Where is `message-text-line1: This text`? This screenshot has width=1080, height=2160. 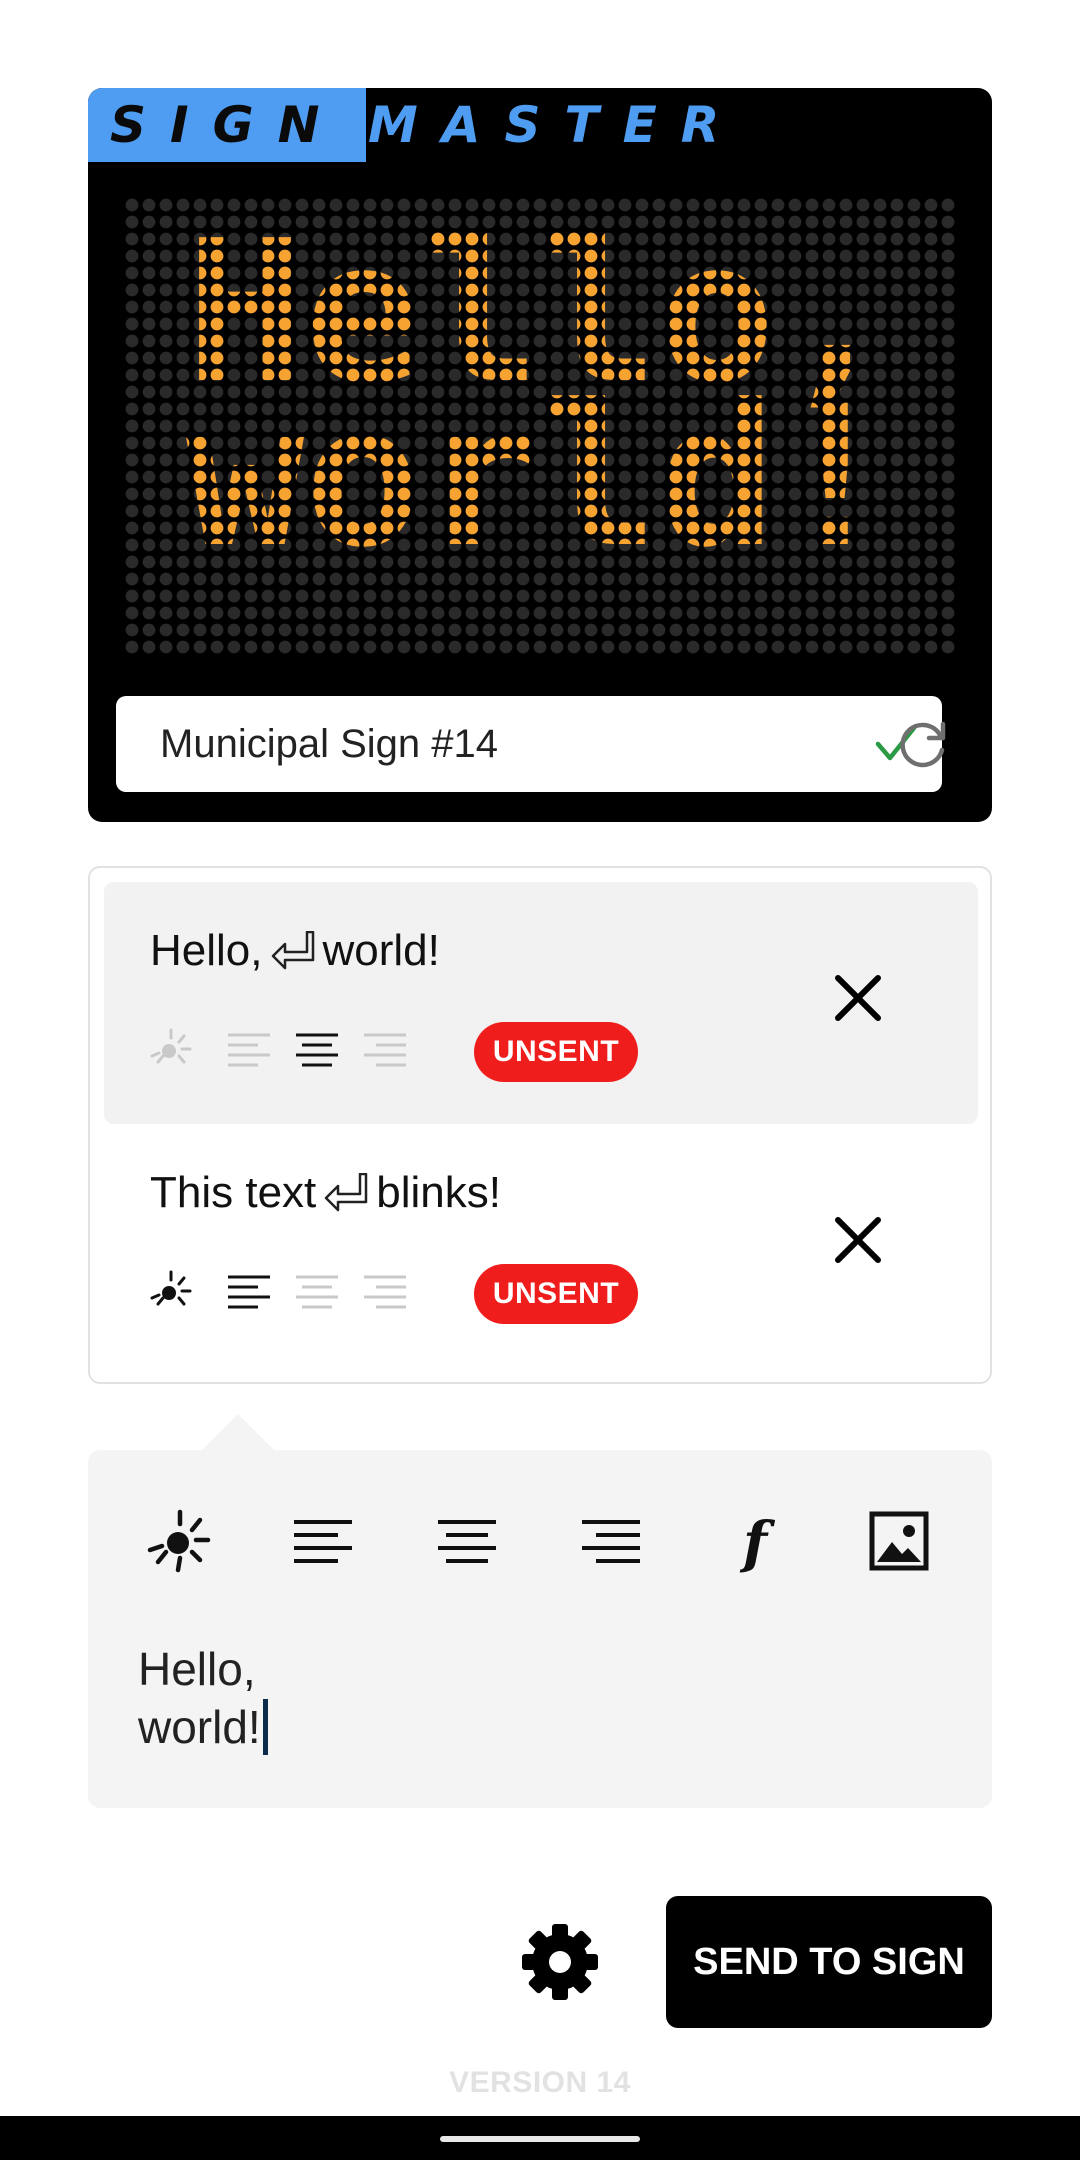 message-text-line1: This text is located at coordinates (233, 1192).